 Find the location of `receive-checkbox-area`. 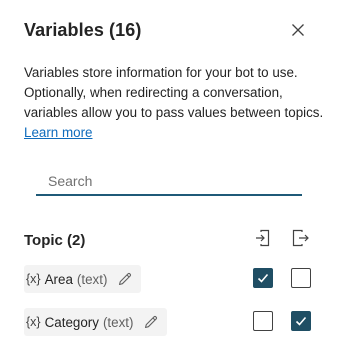

receive-checkbox-area is located at coordinates (263, 278).